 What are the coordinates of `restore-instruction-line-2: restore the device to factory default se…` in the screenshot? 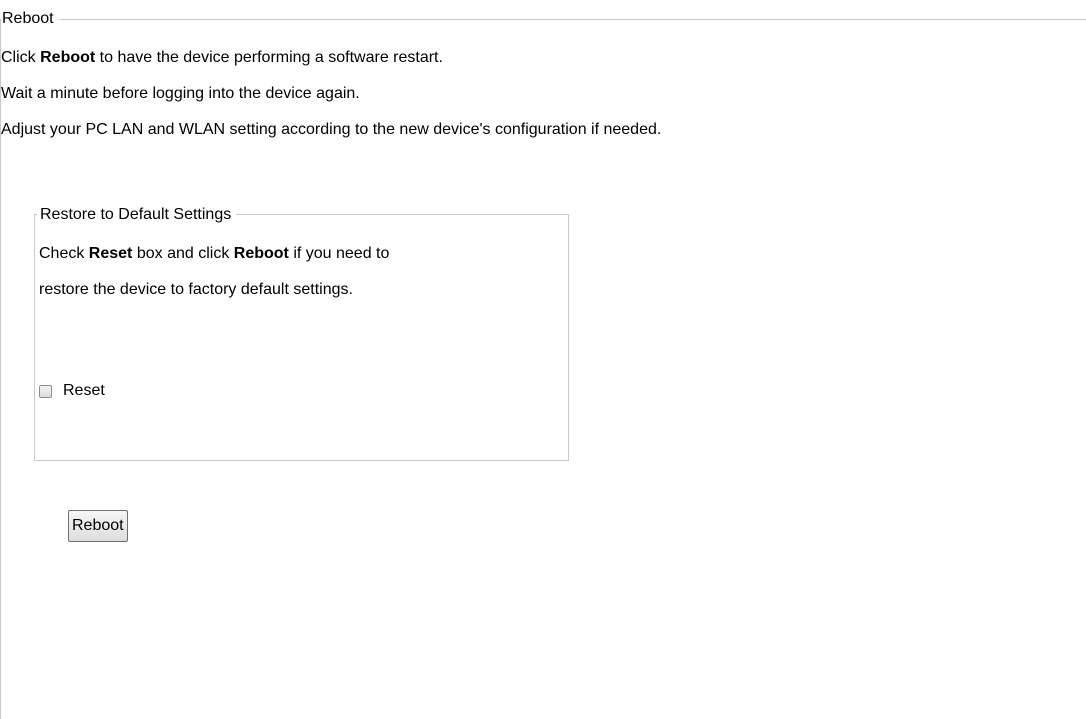 It's located at (196, 289).